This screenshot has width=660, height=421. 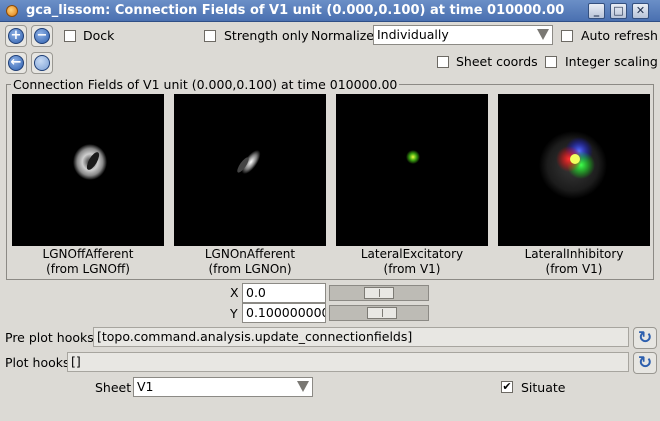 What do you see at coordinates (413, 34) in the screenshot?
I see `normalize-value: Individually` at bounding box center [413, 34].